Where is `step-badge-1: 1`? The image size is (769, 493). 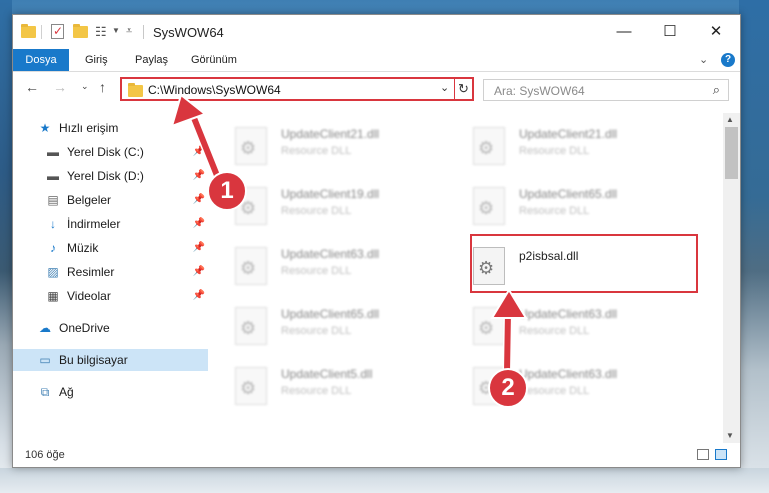 step-badge-1: 1 is located at coordinates (227, 191).